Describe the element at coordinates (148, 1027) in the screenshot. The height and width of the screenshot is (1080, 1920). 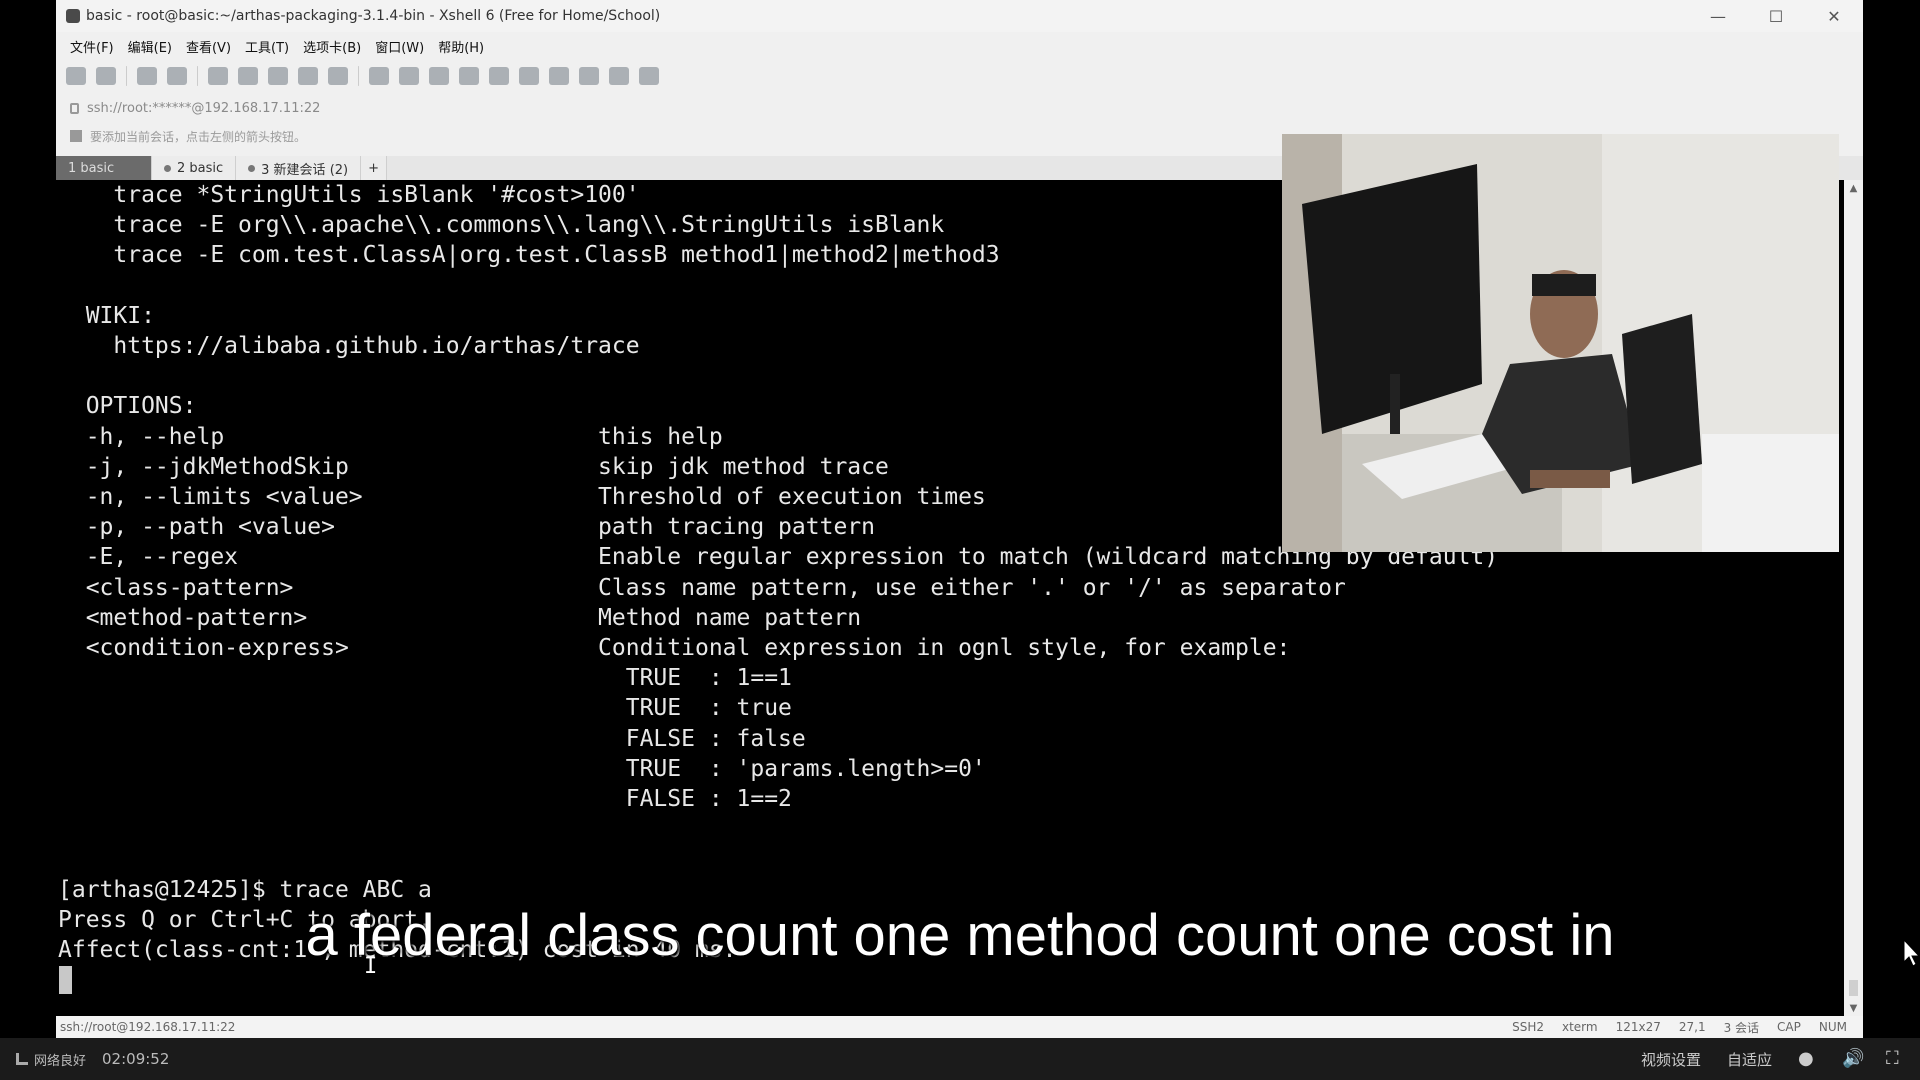
I see `status-connection: ssh://root@192.168.17.11:22` at that location.